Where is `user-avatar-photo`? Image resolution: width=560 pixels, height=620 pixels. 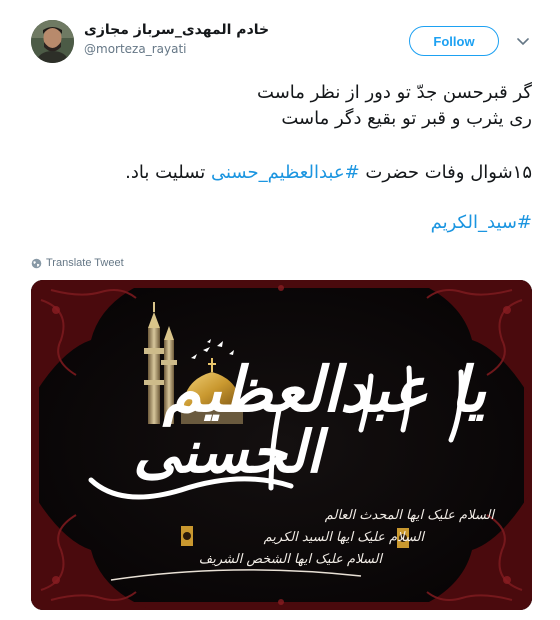 user-avatar-photo is located at coordinates (52, 41).